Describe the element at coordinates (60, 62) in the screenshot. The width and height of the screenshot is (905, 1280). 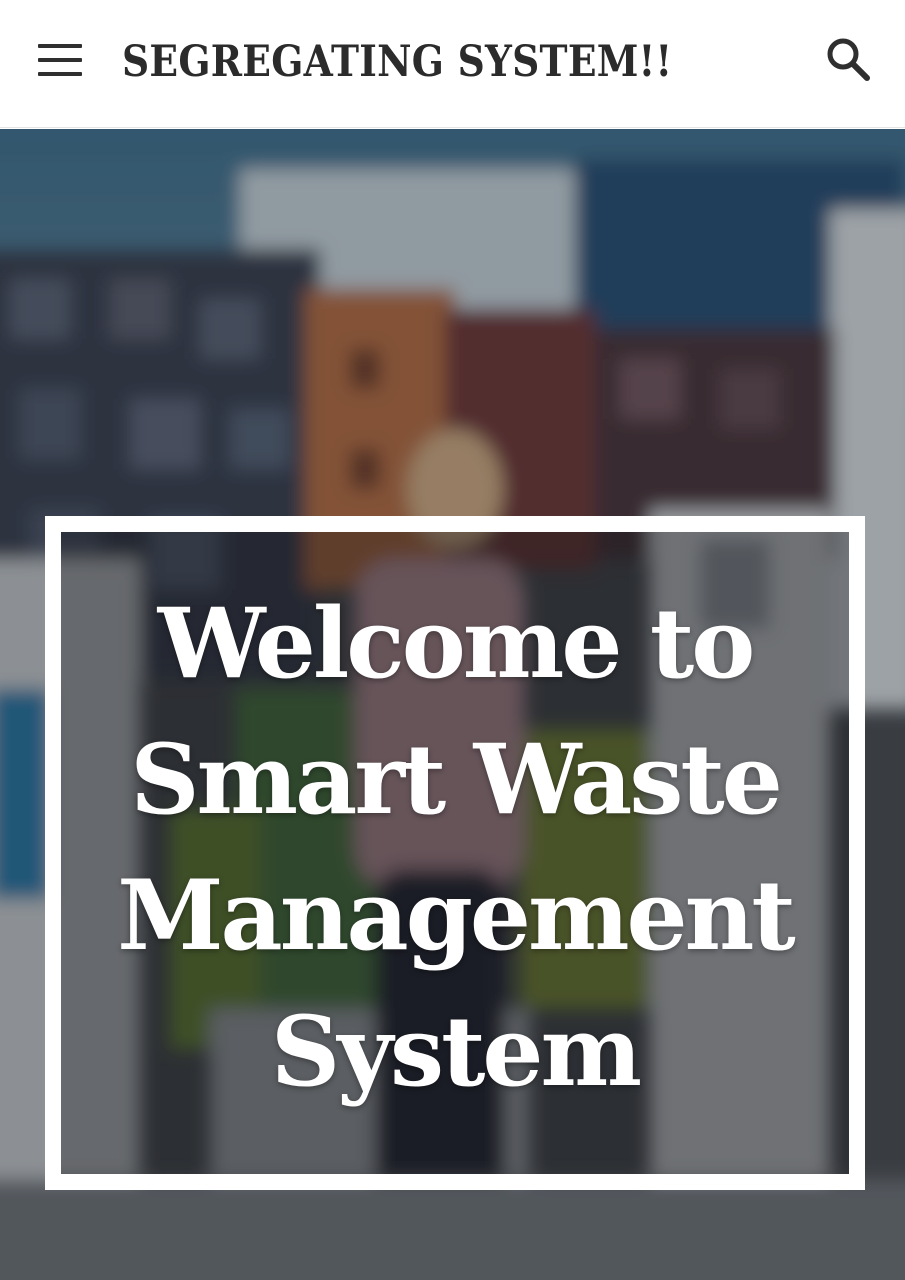
I see `menu-button` at that location.